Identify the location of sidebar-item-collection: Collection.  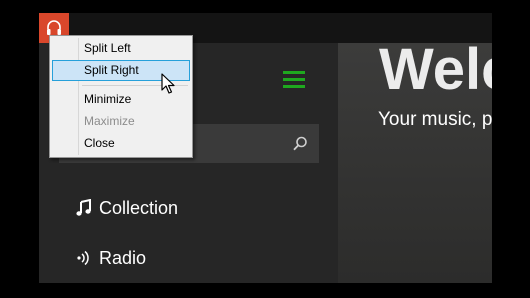
(126, 208).